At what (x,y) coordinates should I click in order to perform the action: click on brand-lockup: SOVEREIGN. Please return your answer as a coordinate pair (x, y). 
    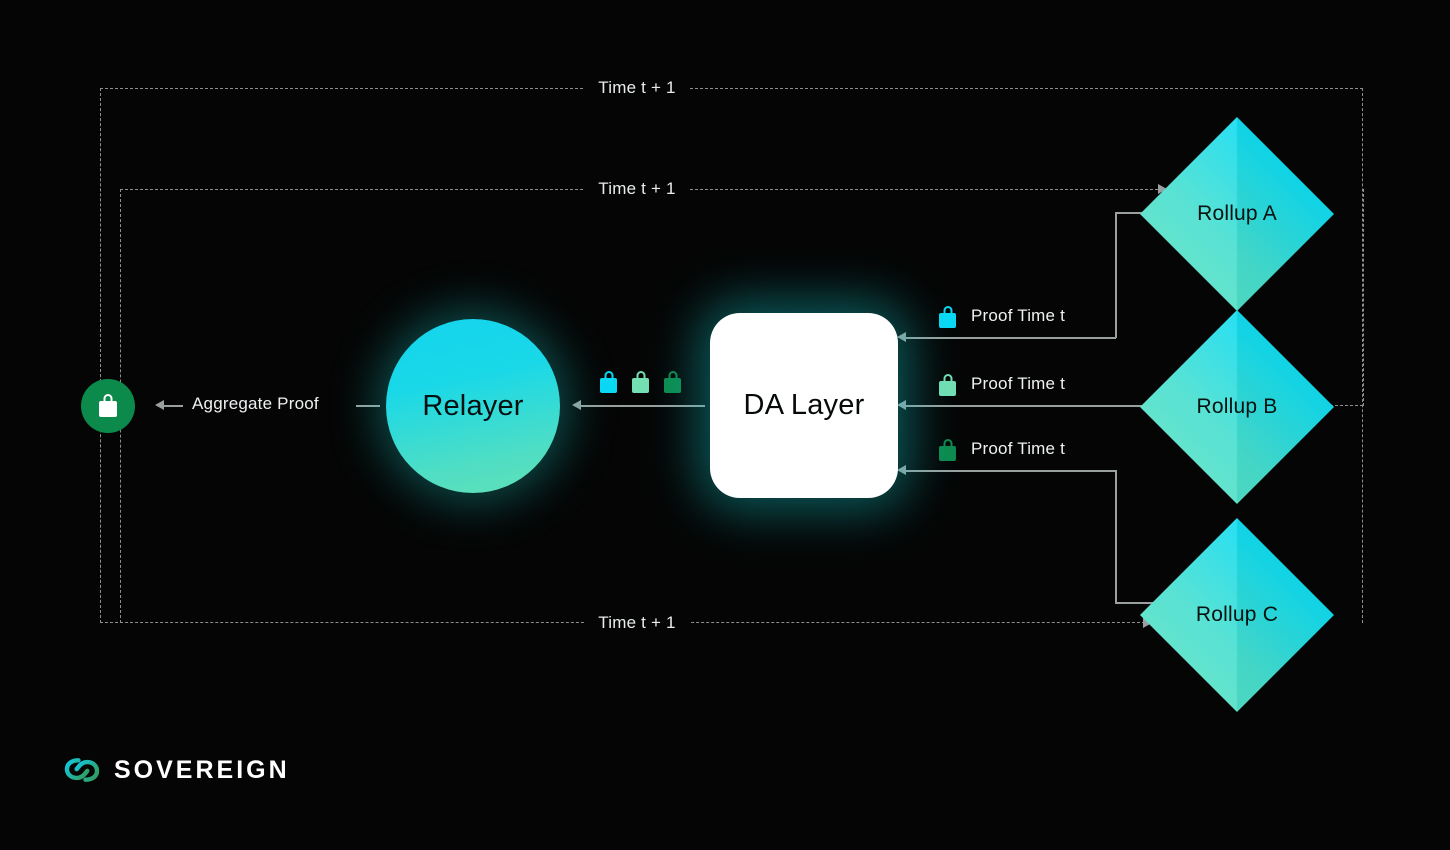
    Looking at the image, I should click on (177, 770).